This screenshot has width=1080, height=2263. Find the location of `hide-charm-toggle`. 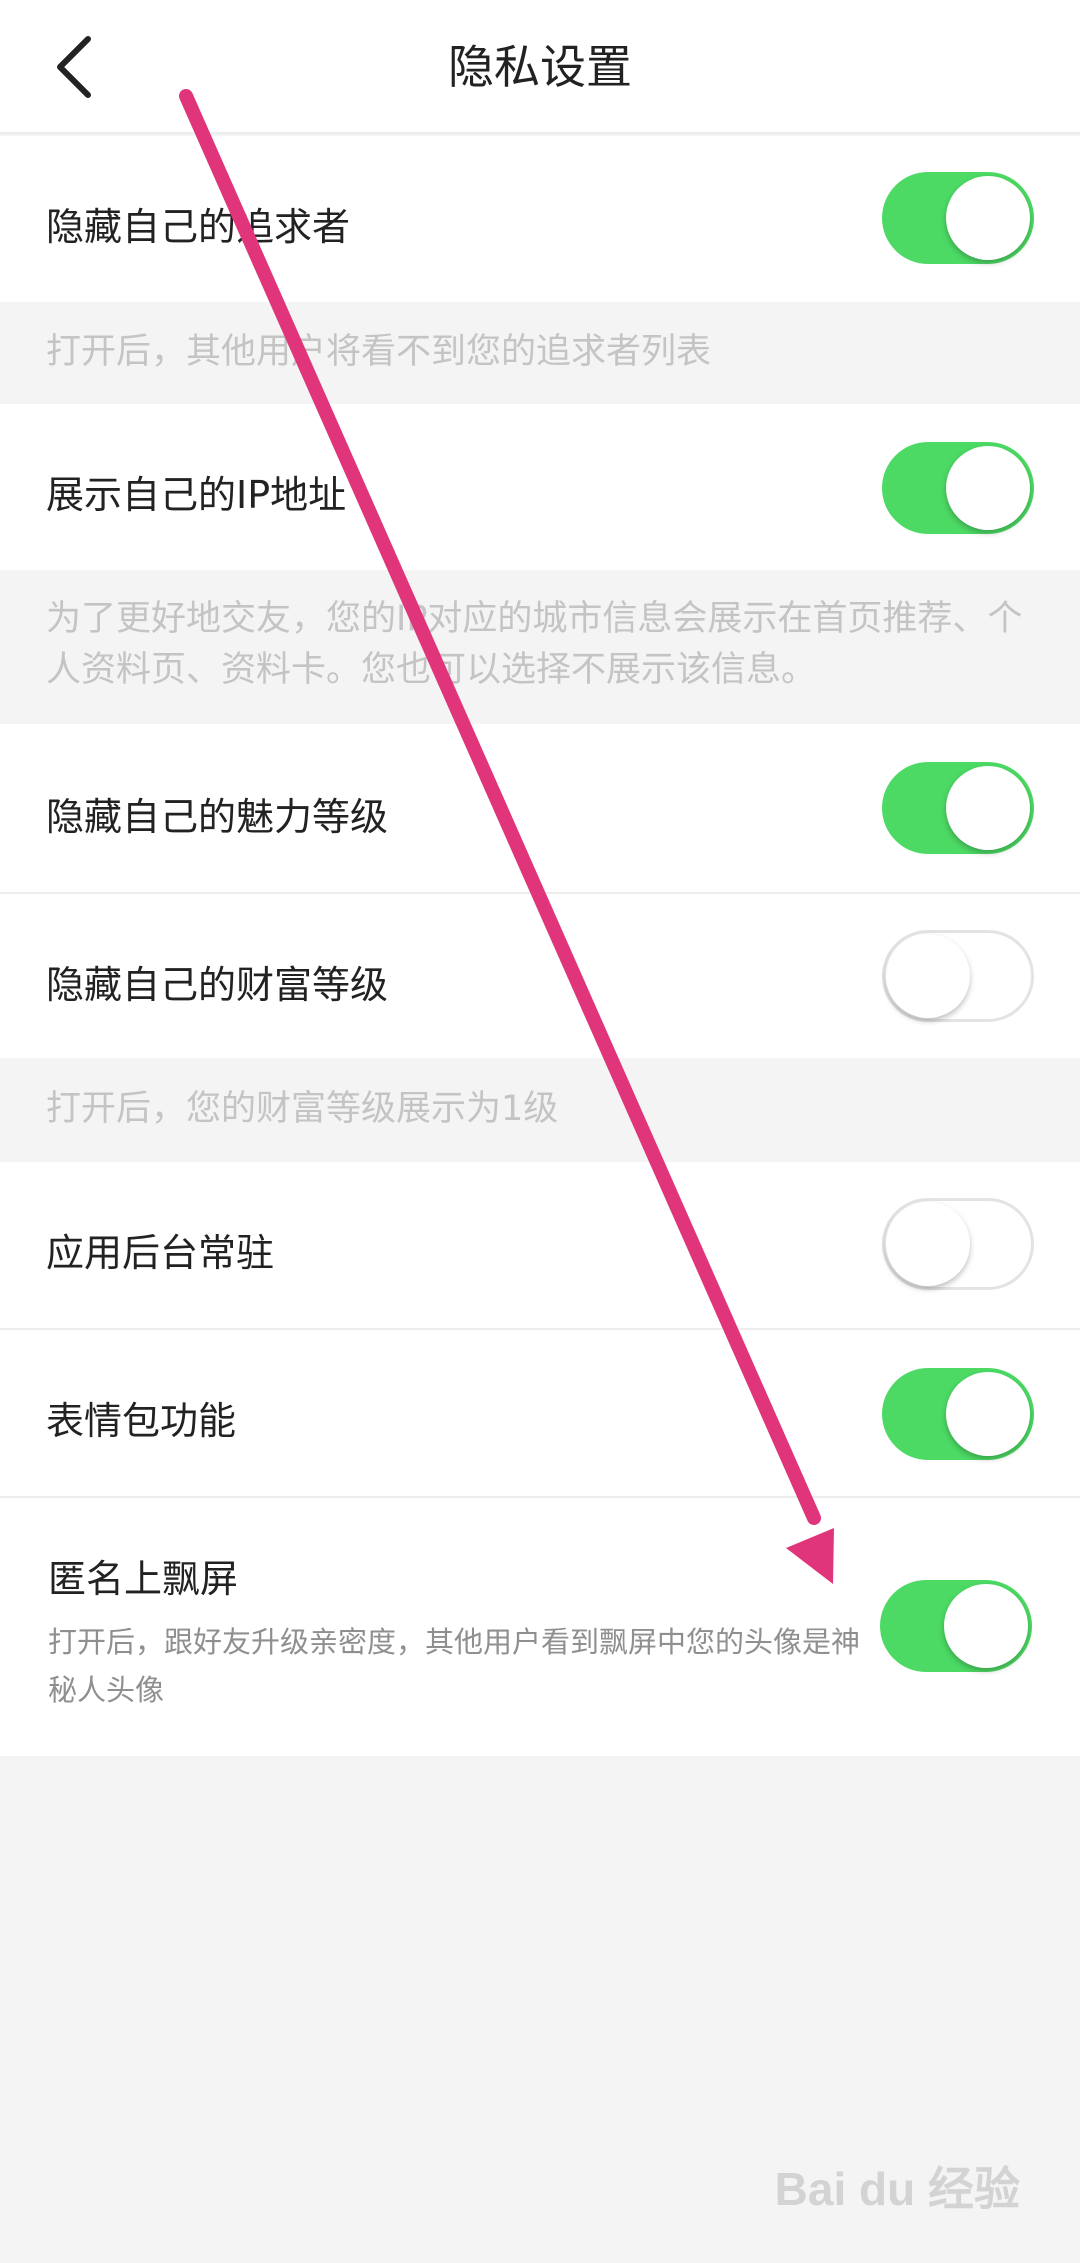

hide-charm-toggle is located at coordinates (958, 808).